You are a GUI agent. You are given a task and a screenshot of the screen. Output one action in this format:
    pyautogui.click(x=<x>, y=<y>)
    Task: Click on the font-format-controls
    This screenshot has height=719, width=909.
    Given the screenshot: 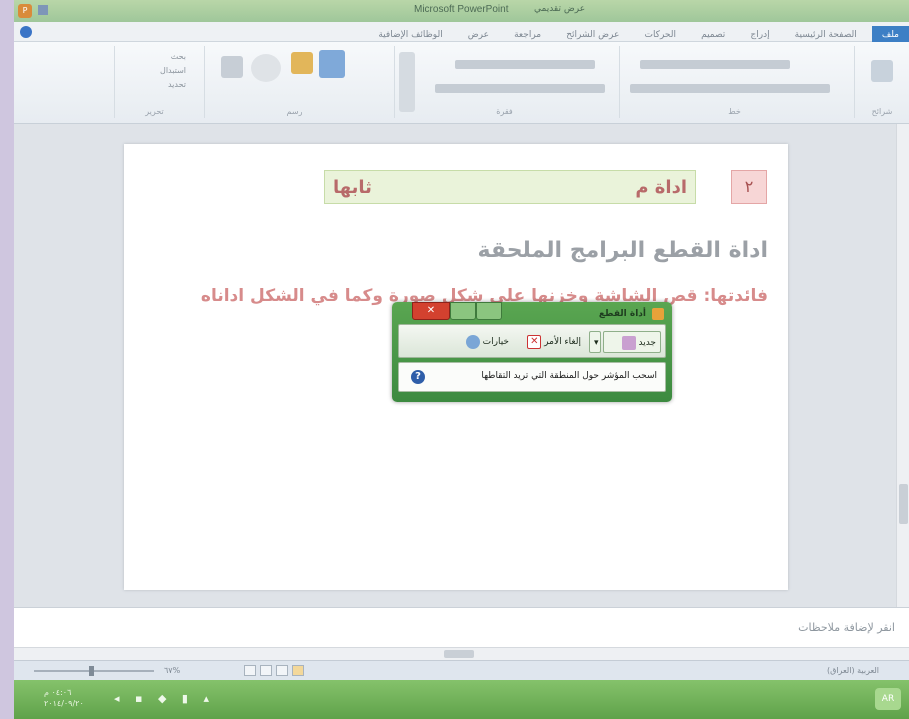 What is the action you would take?
    pyautogui.click(x=730, y=88)
    